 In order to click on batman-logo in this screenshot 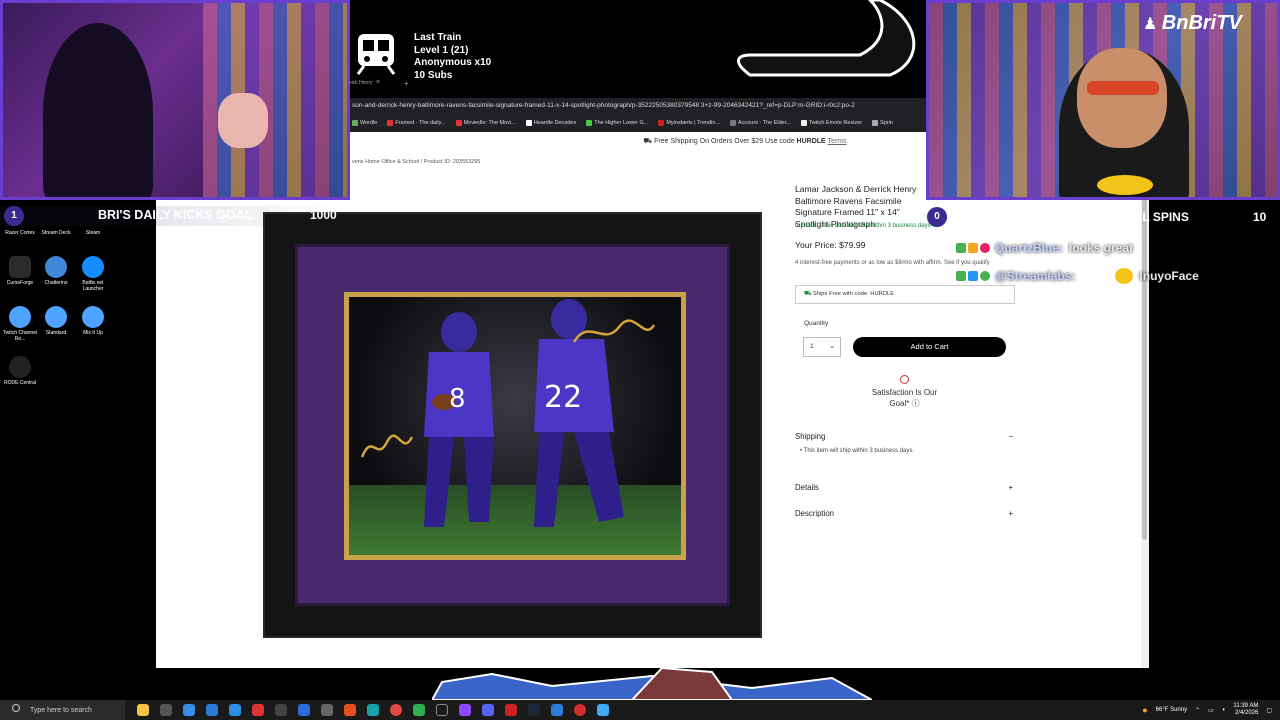, I will do `click(1125, 185)`.